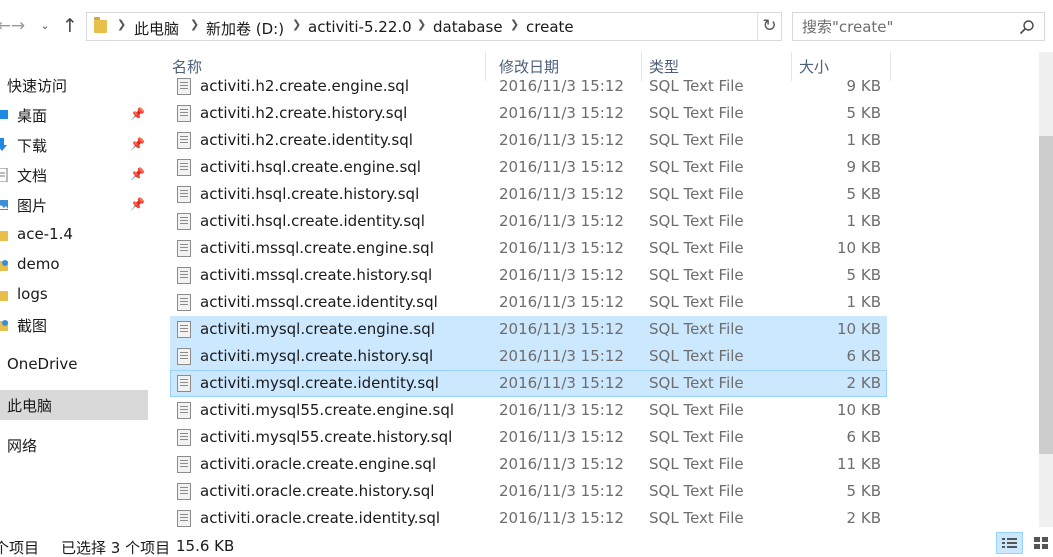 The height and width of the screenshot is (557, 1053). What do you see at coordinates (1046, 295) in the screenshot?
I see `scrollbar-thumb` at bounding box center [1046, 295].